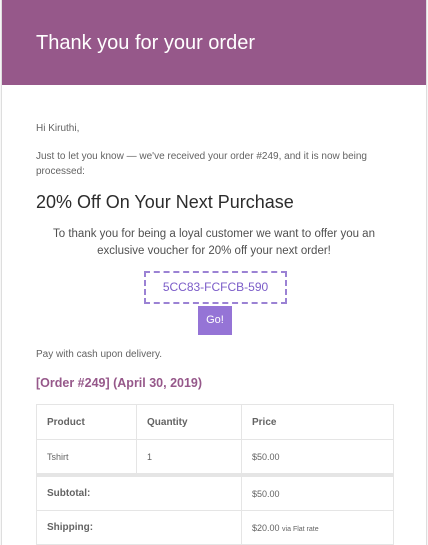  I want to click on greeting-text: Hi Kiruthi,, so click(58, 128).